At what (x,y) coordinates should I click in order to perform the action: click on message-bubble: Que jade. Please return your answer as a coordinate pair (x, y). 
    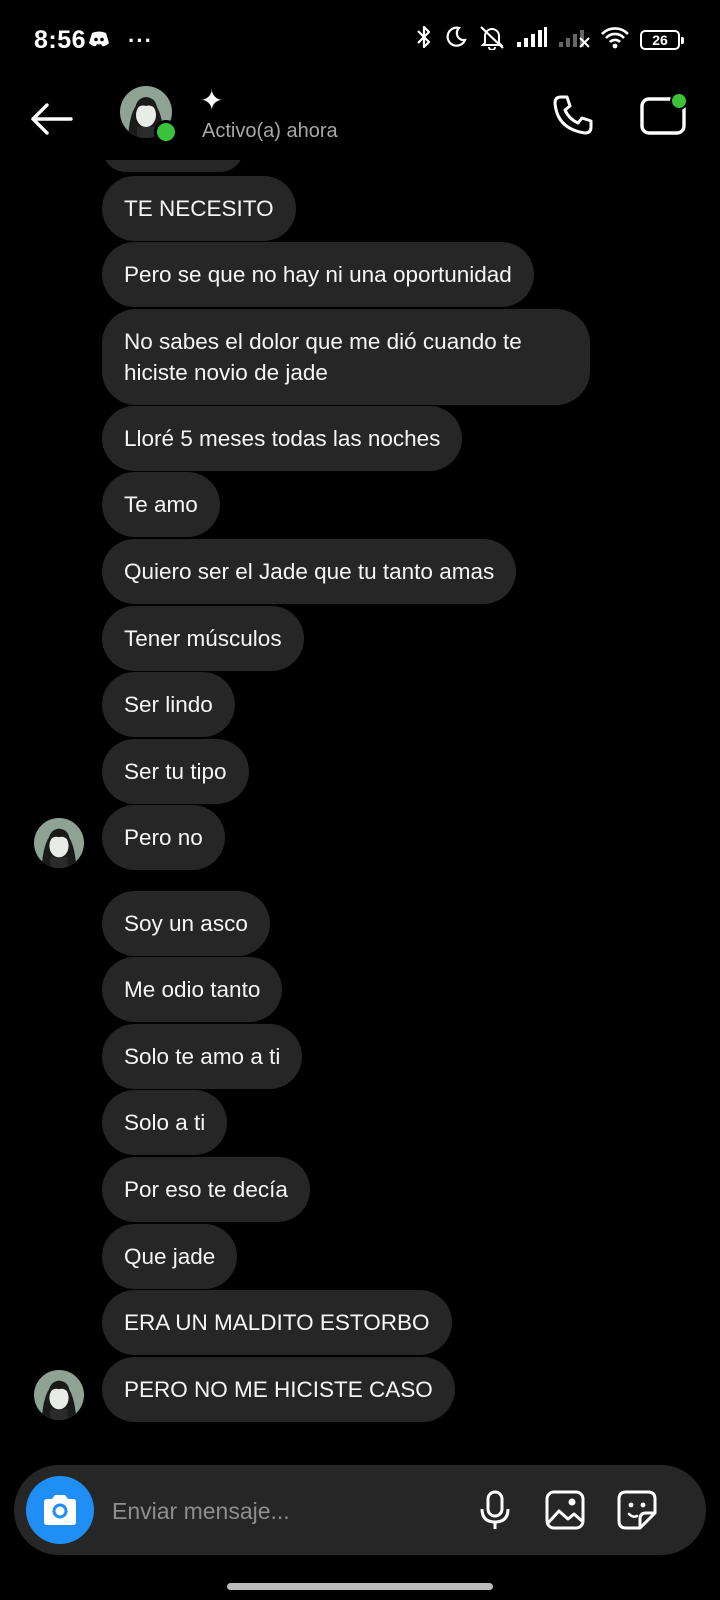
    Looking at the image, I should click on (170, 1256).